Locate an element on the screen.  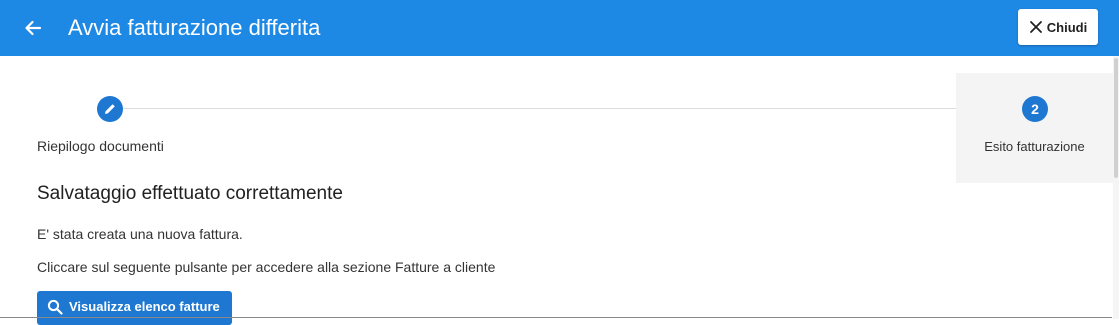
page-title: Avvia fatturazione differita is located at coordinates (194, 27).